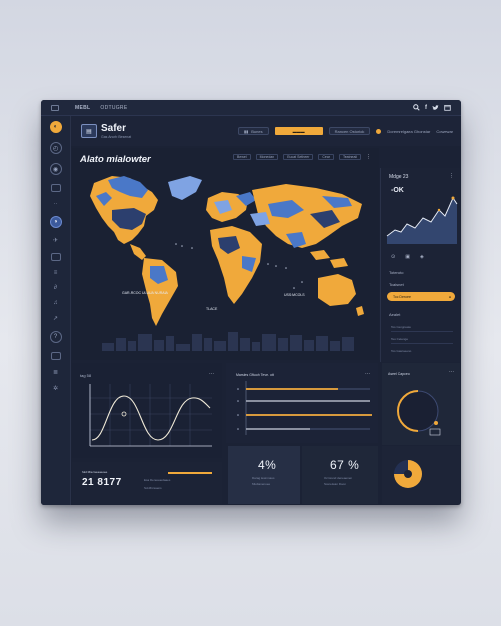 The image size is (501, 626). What do you see at coordinates (426, 108) in the screenshot?
I see `facebook-icon: f` at bounding box center [426, 108].